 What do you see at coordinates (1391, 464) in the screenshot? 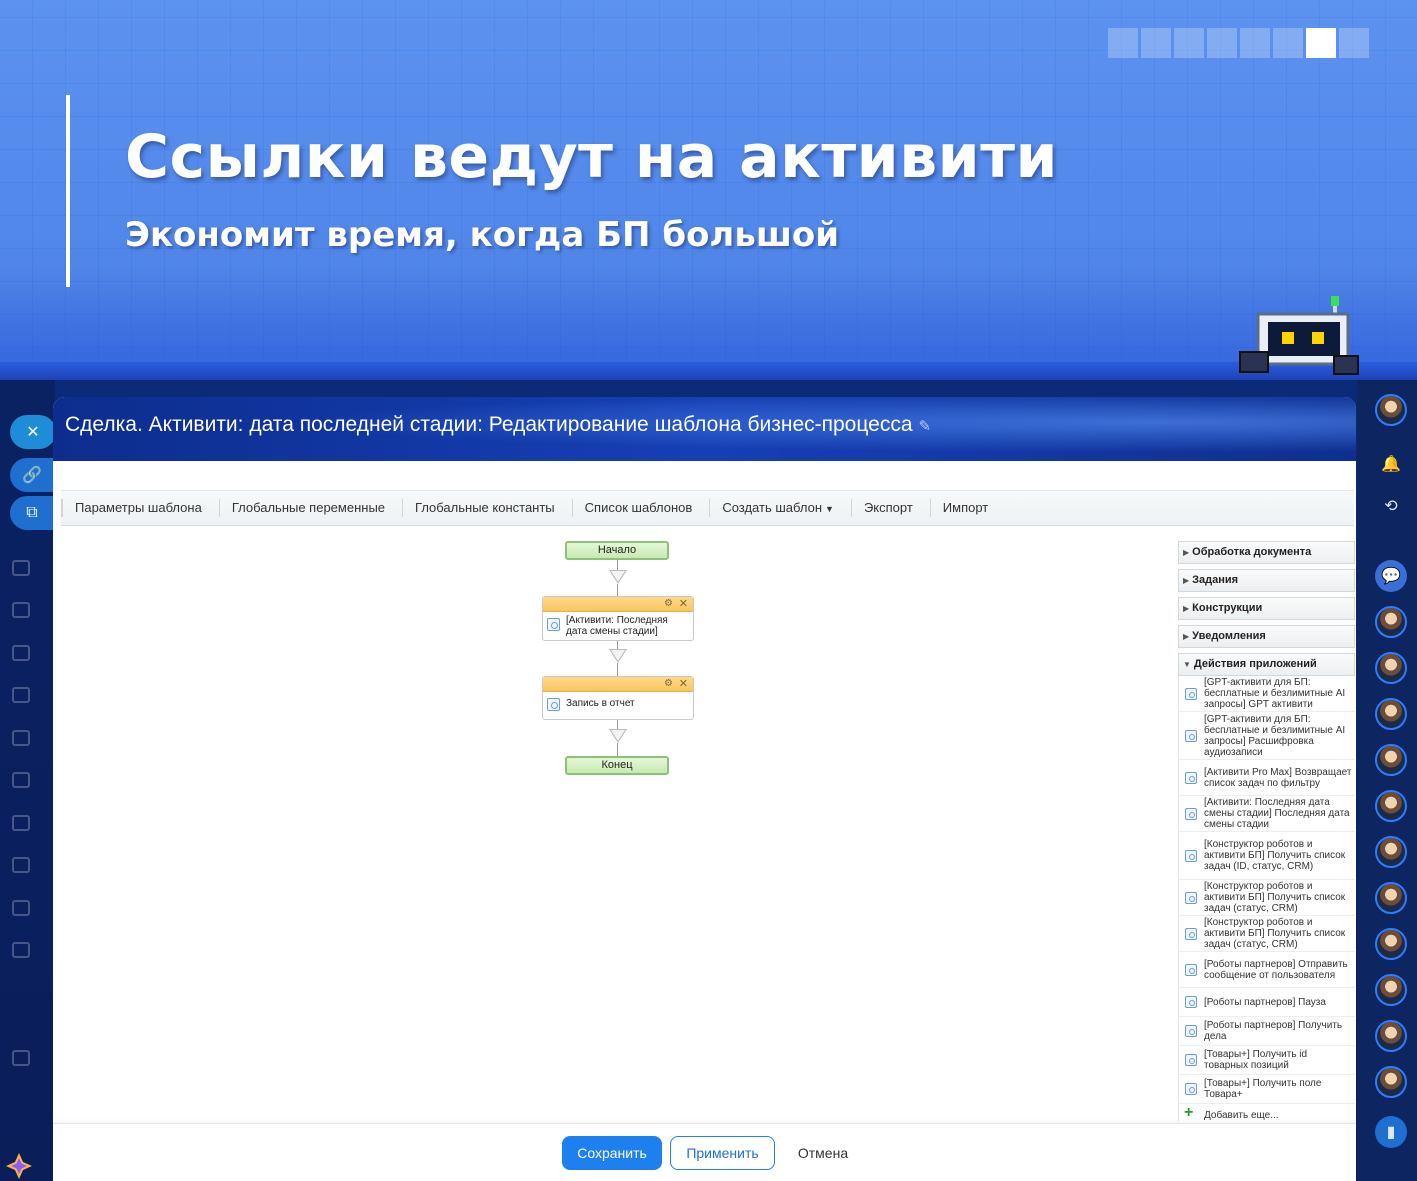
I see `bell-icon: 🔔` at bounding box center [1391, 464].